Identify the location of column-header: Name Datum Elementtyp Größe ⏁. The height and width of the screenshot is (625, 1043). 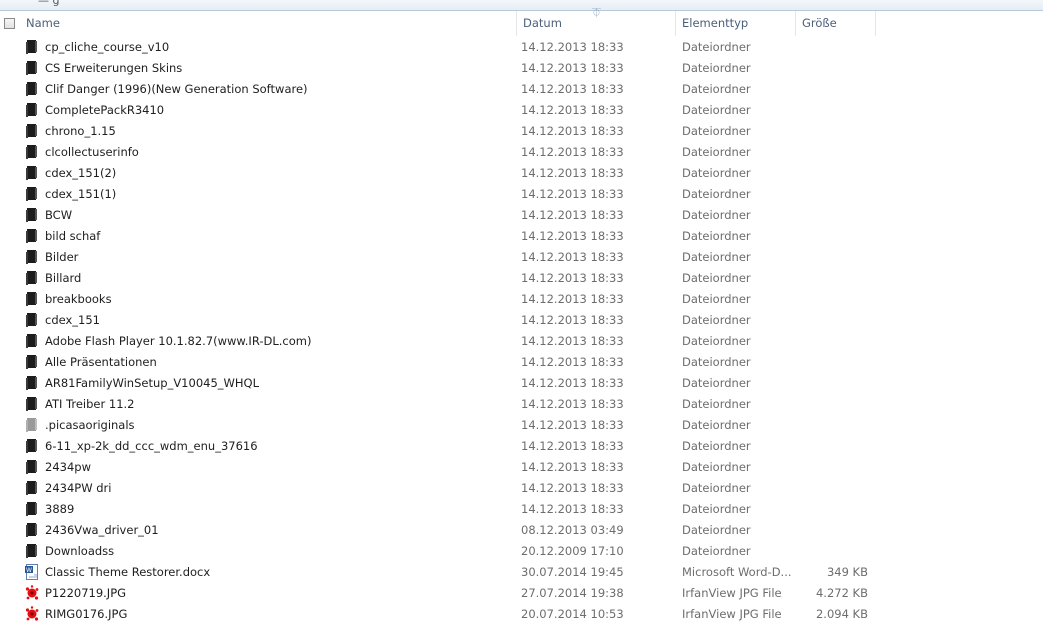
(521, 22).